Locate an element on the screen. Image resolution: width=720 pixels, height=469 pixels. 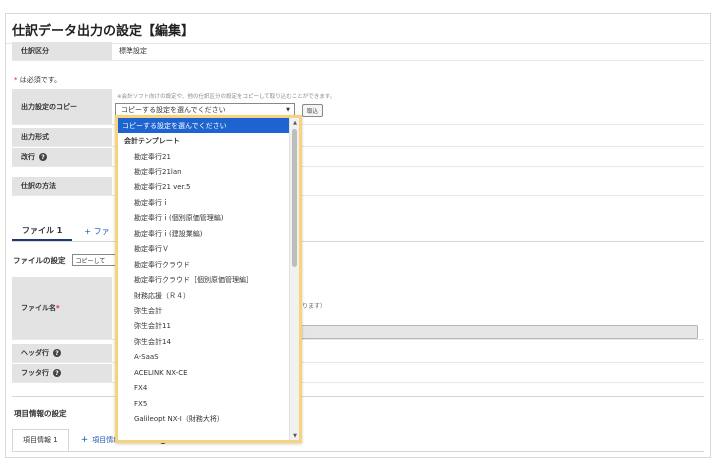
journal-type-row: 仕訳区分 標準設定 is located at coordinates (358, 51).